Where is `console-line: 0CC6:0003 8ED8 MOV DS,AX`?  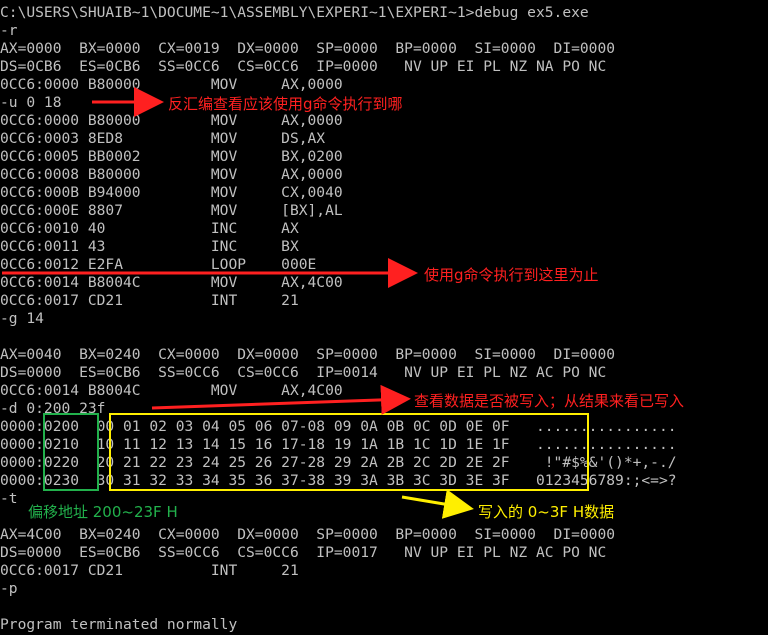 console-line: 0CC6:0003 8ED8 MOV DS,AX is located at coordinates (163, 138).